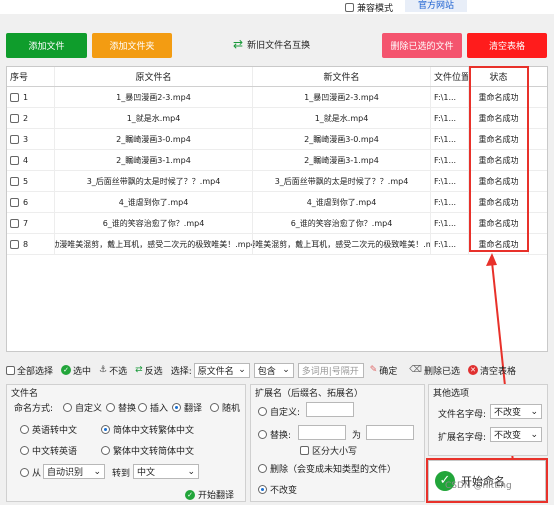 This screenshot has height=505, width=554. I want to click on ext-replace-to-input, so click(390, 432).